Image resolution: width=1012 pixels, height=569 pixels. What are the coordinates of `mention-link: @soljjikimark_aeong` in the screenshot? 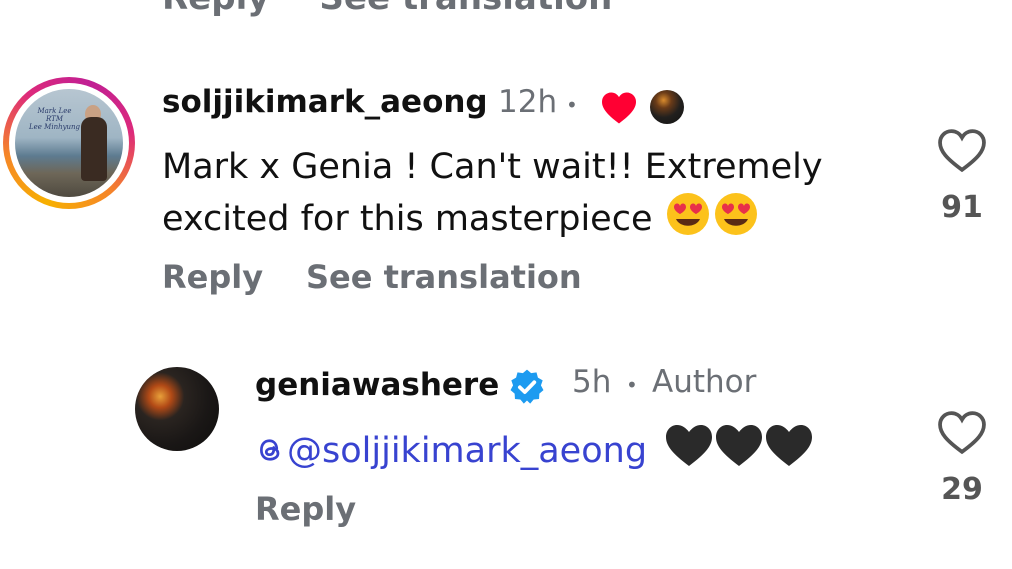 It's located at (451, 451).